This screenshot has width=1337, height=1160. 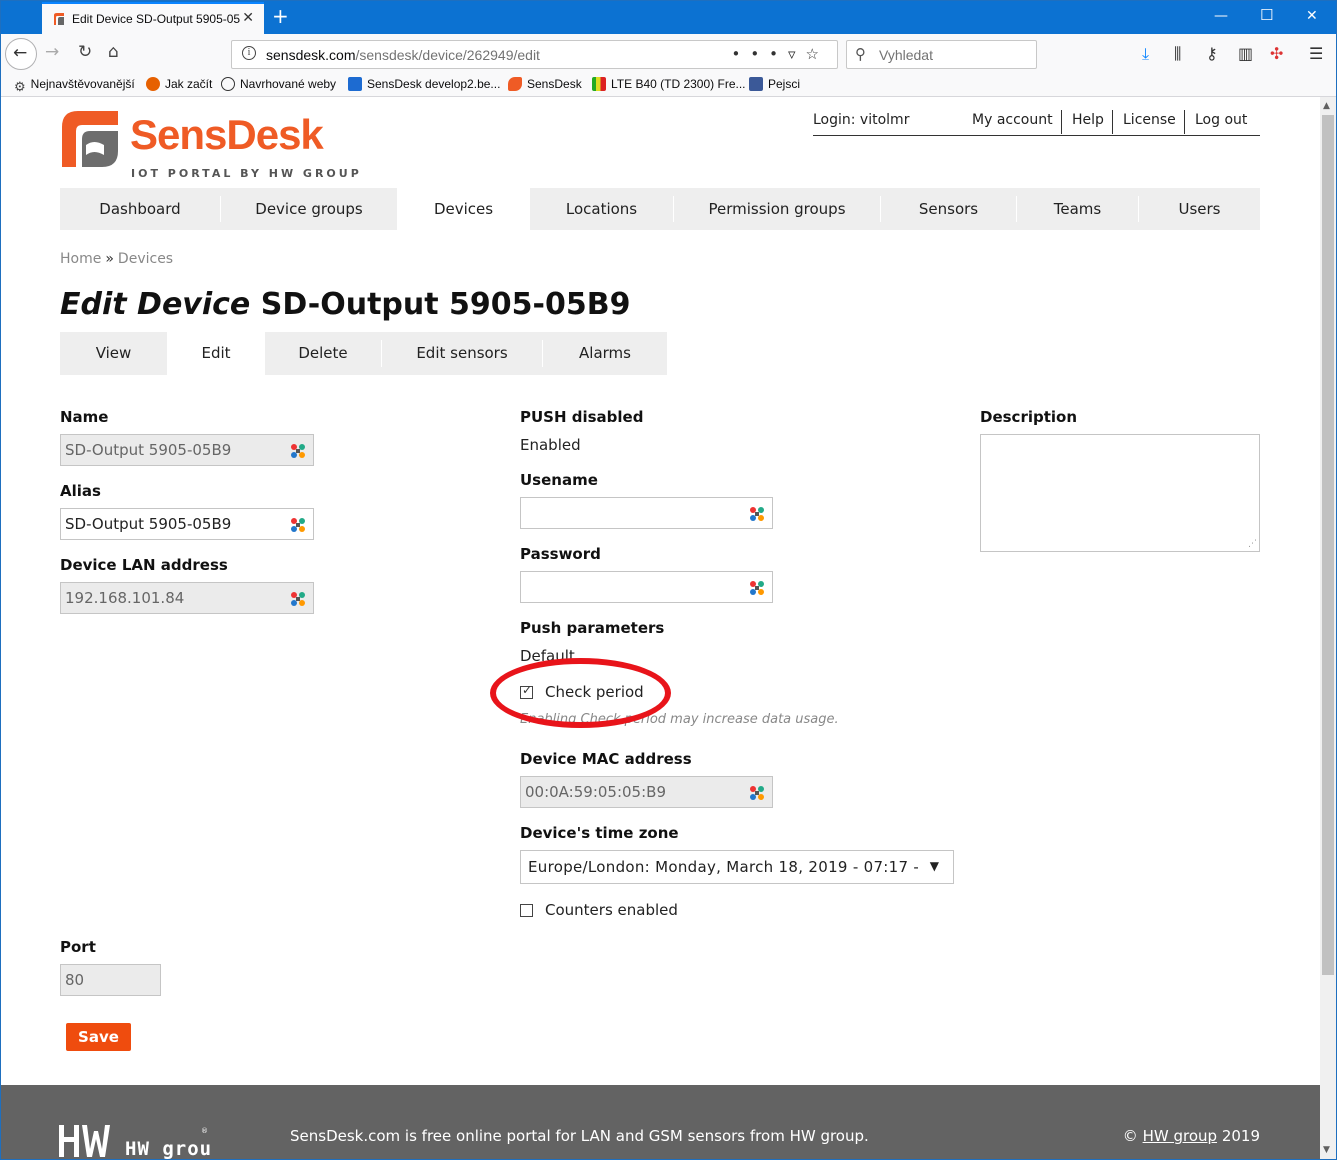 I want to click on nav-sensors: Sensors, so click(x=948, y=209).